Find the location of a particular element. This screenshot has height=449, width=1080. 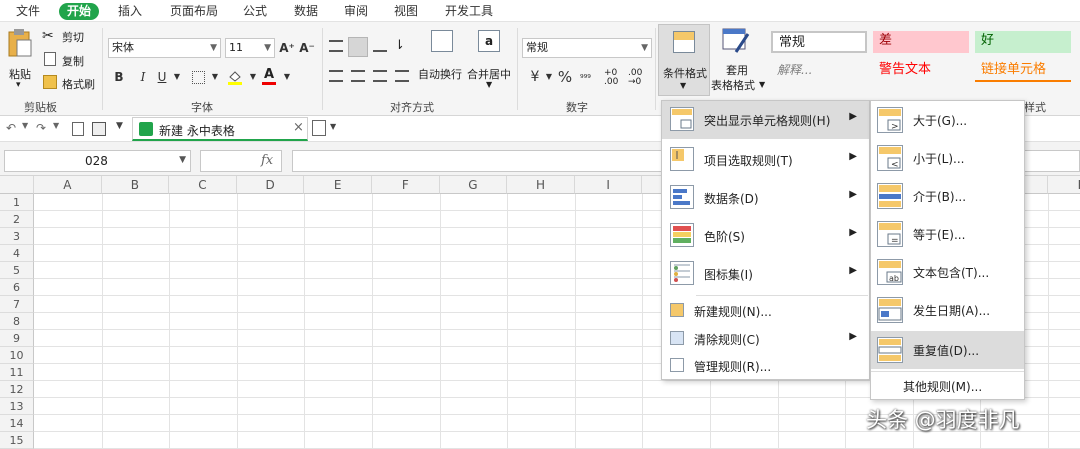

paste-dropdown-icon: ▾ is located at coordinates (18, 85).